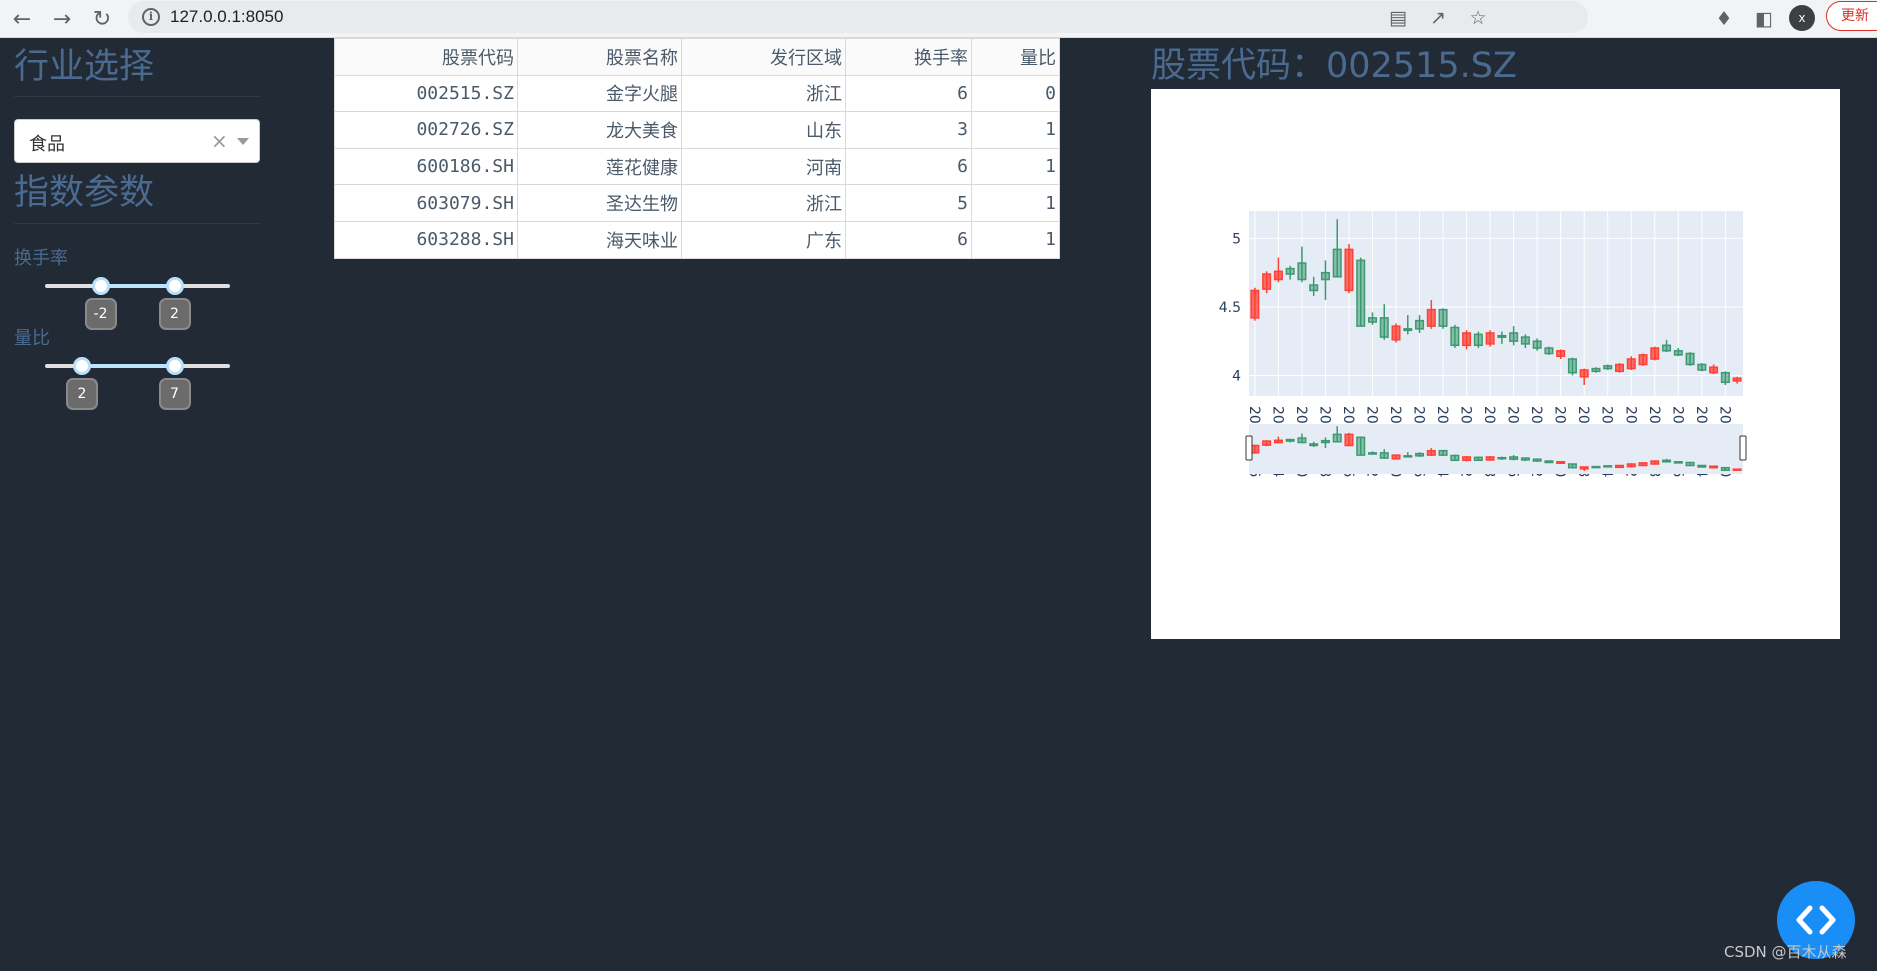 Image resolution: width=1877 pixels, height=971 pixels. I want to click on share-icon: ↗, so click(1438, 18).